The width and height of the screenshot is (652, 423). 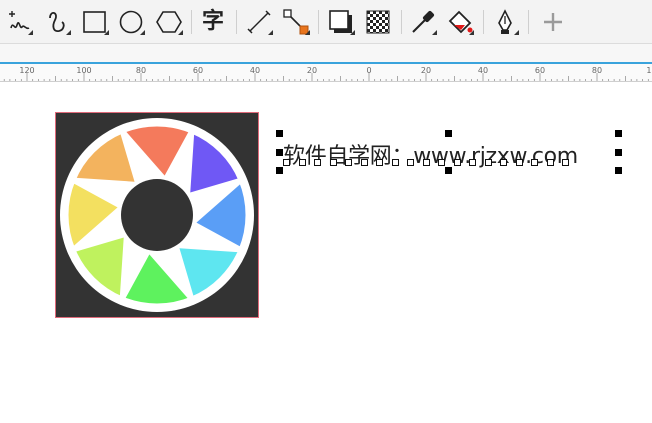 I want to click on text-tool: 字, so click(x=213, y=22).